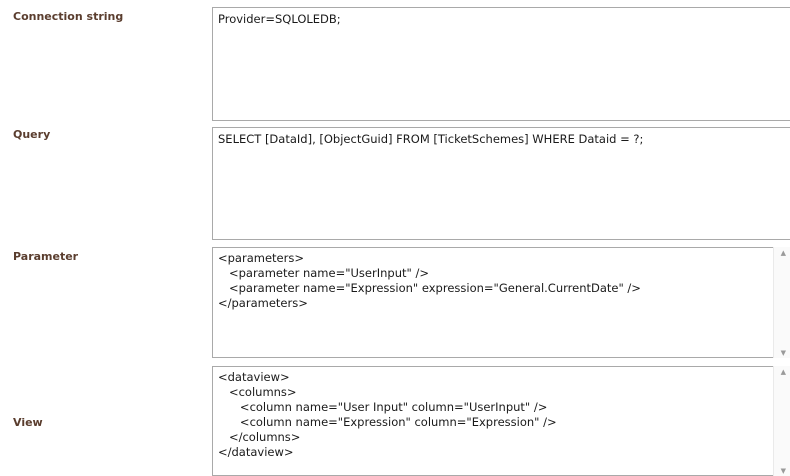 Image resolution: width=790 pixels, height=476 pixels. I want to click on query-label: Query, so click(32, 134).